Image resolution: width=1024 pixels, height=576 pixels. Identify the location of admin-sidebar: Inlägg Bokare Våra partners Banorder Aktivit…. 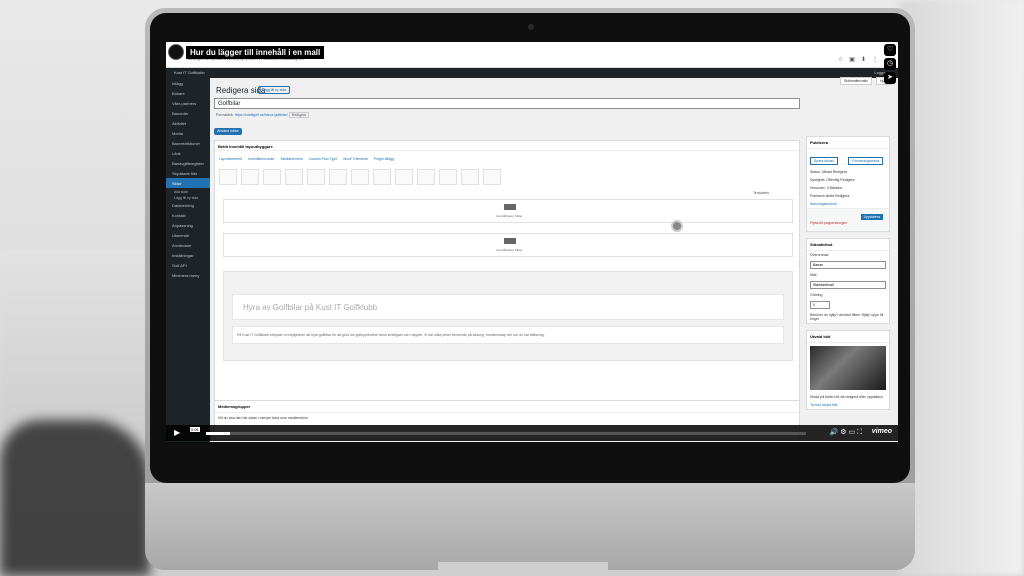
(188, 260).